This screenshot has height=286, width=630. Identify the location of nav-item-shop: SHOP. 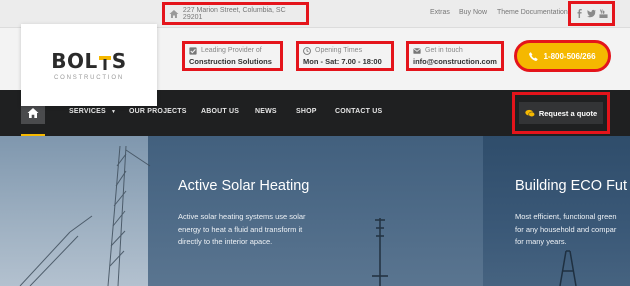
(306, 111).